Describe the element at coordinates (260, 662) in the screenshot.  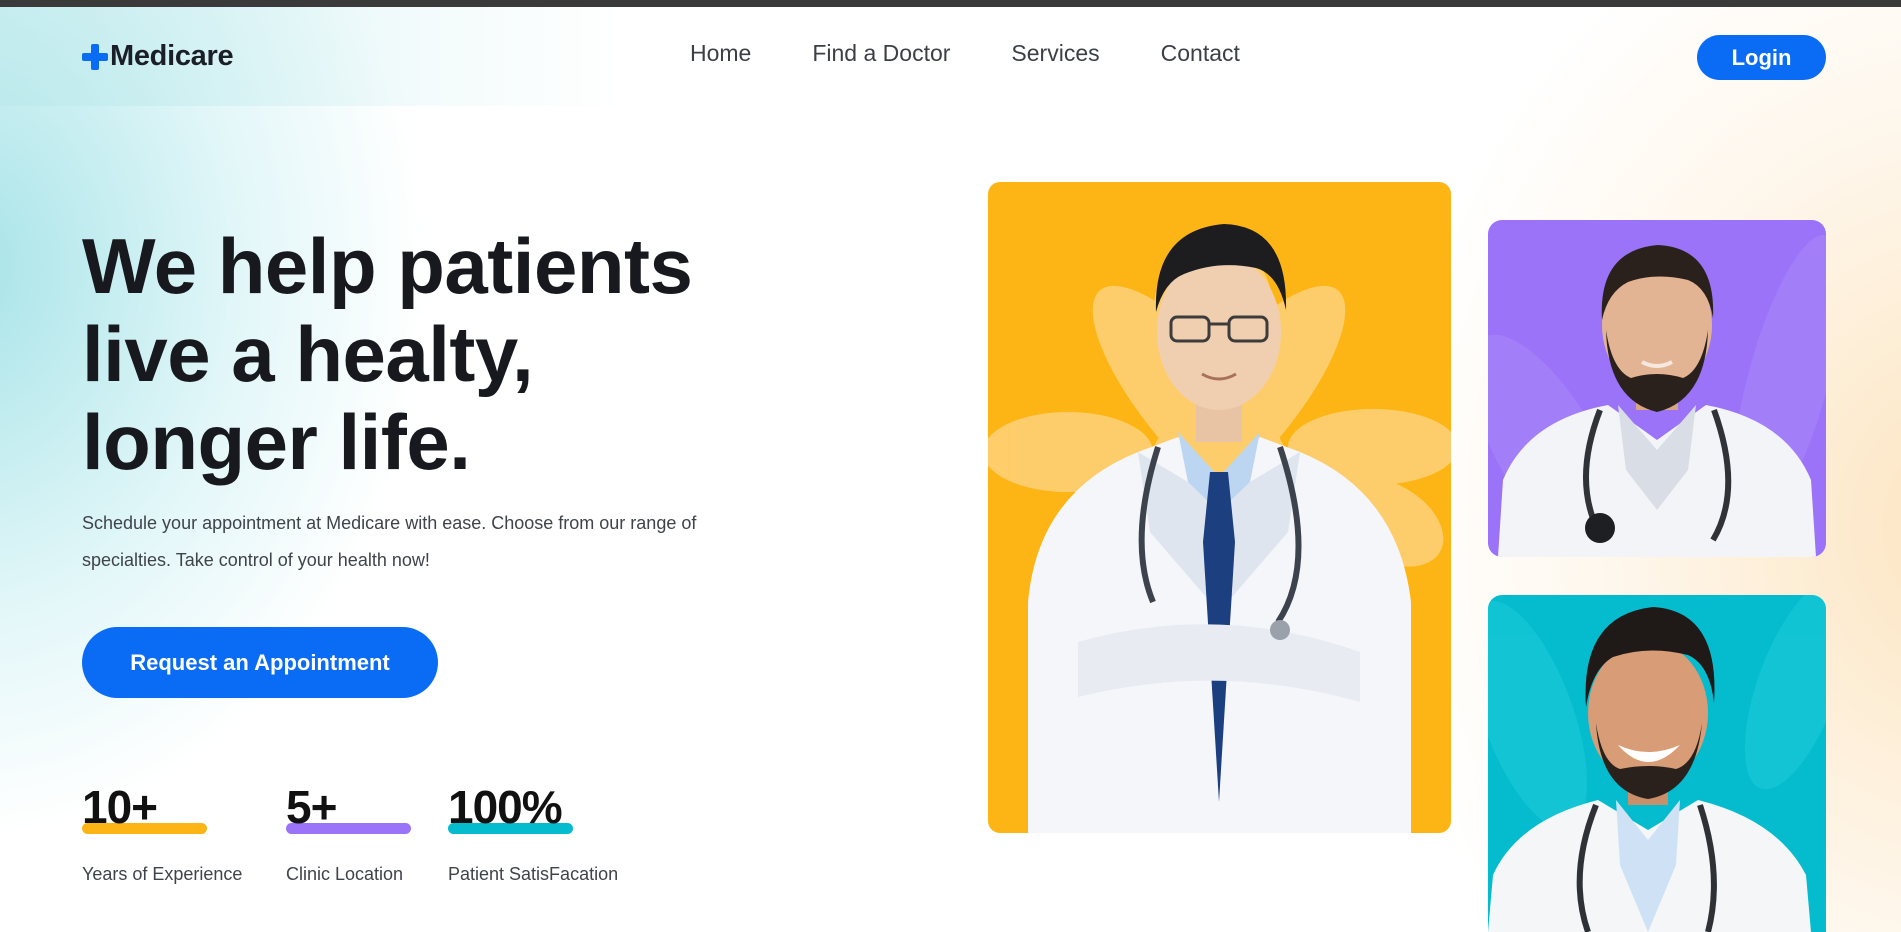
I see `request-appointment-button: Request an Appointment` at that location.